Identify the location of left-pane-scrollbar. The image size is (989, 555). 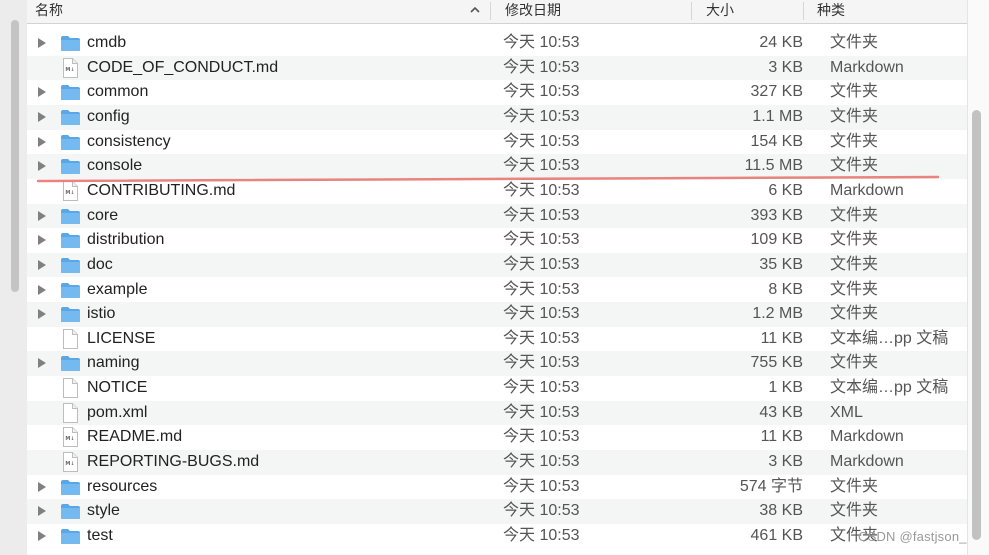
(15, 156).